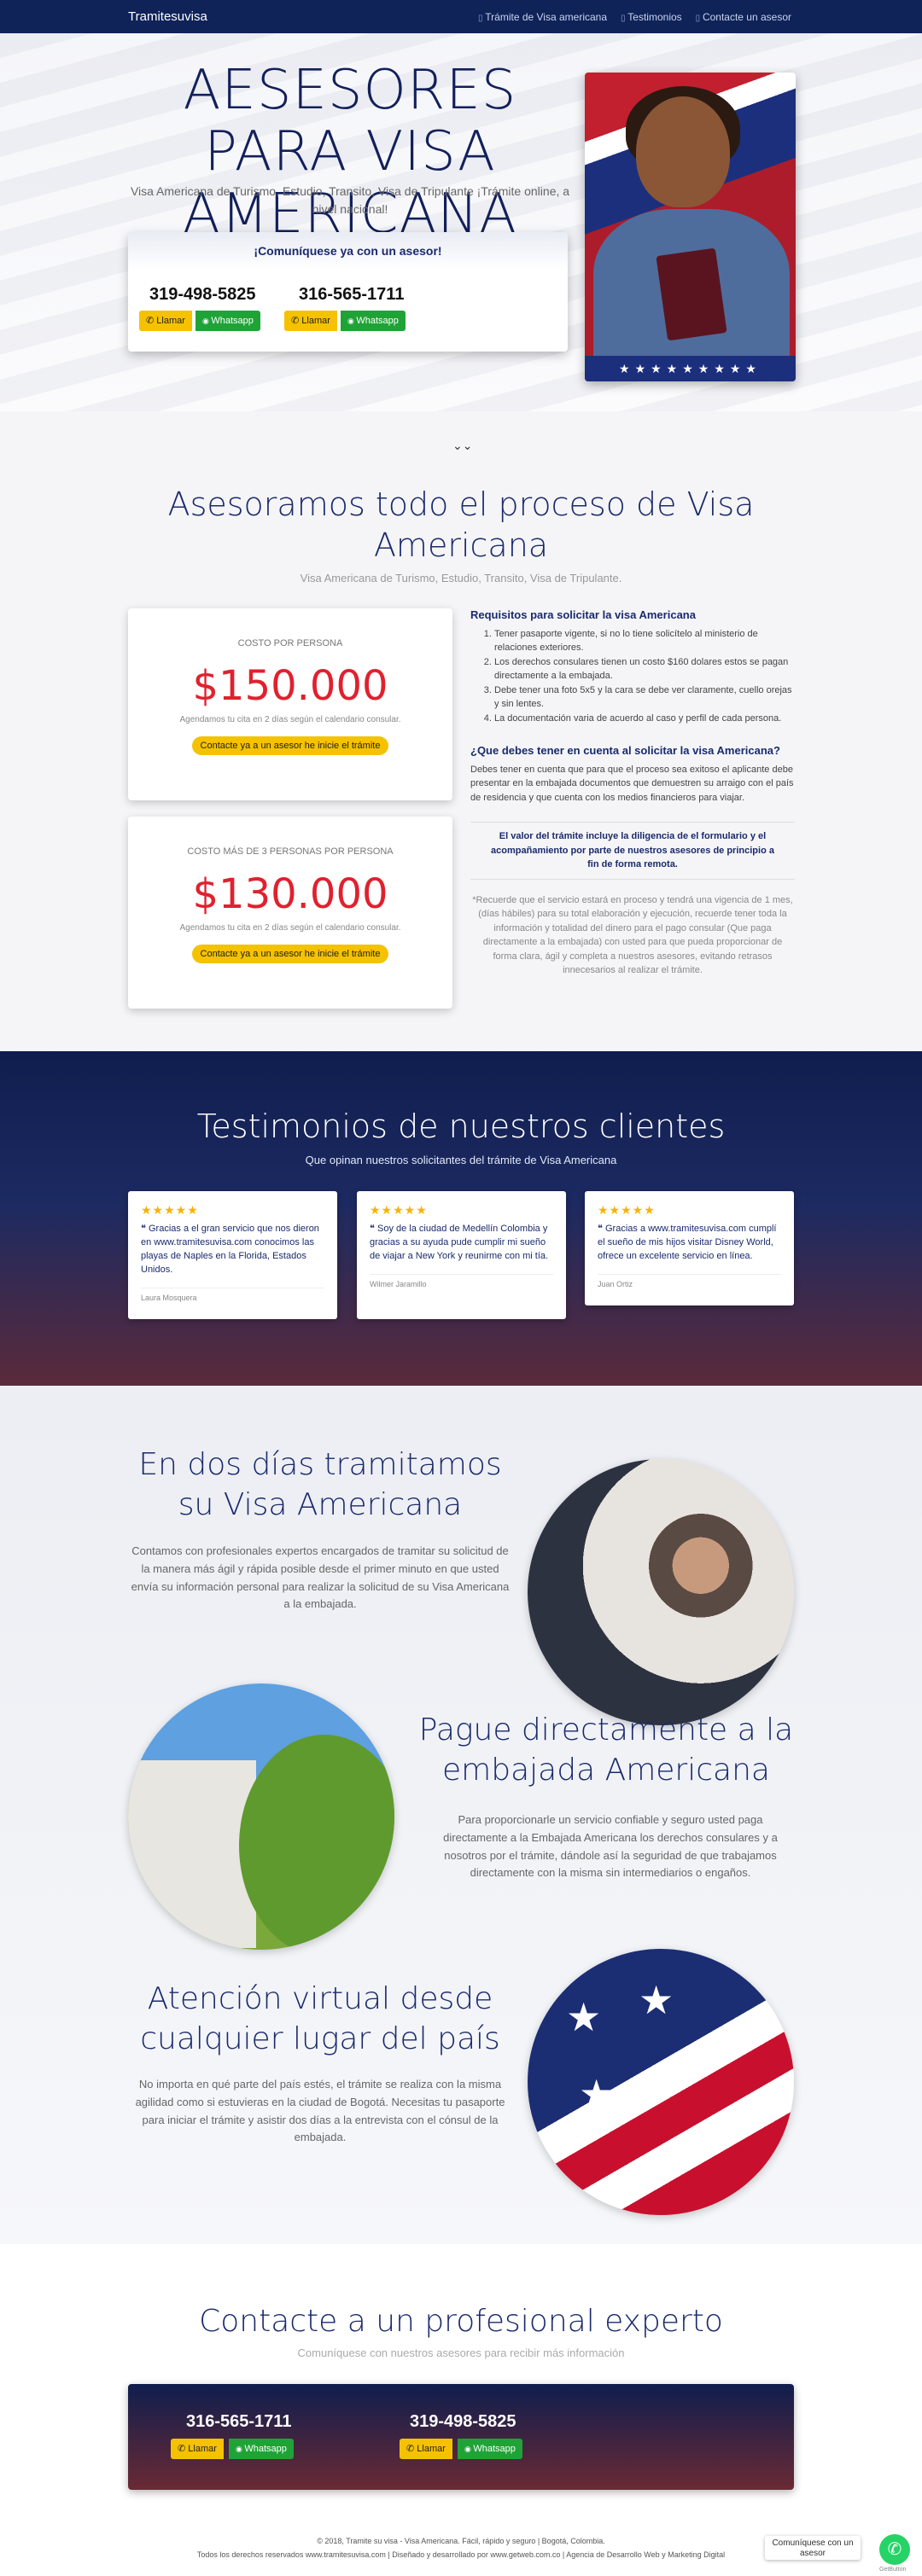  I want to click on hero-call-button-1: Llamar, so click(165, 321).